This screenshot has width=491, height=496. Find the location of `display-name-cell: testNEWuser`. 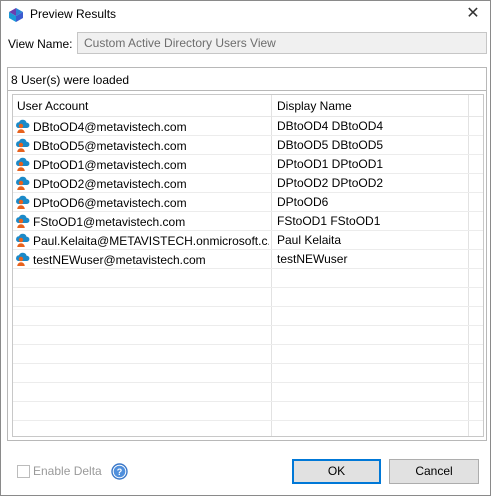

display-name-cell: testNEWuser is located at coordinates (312, 259).